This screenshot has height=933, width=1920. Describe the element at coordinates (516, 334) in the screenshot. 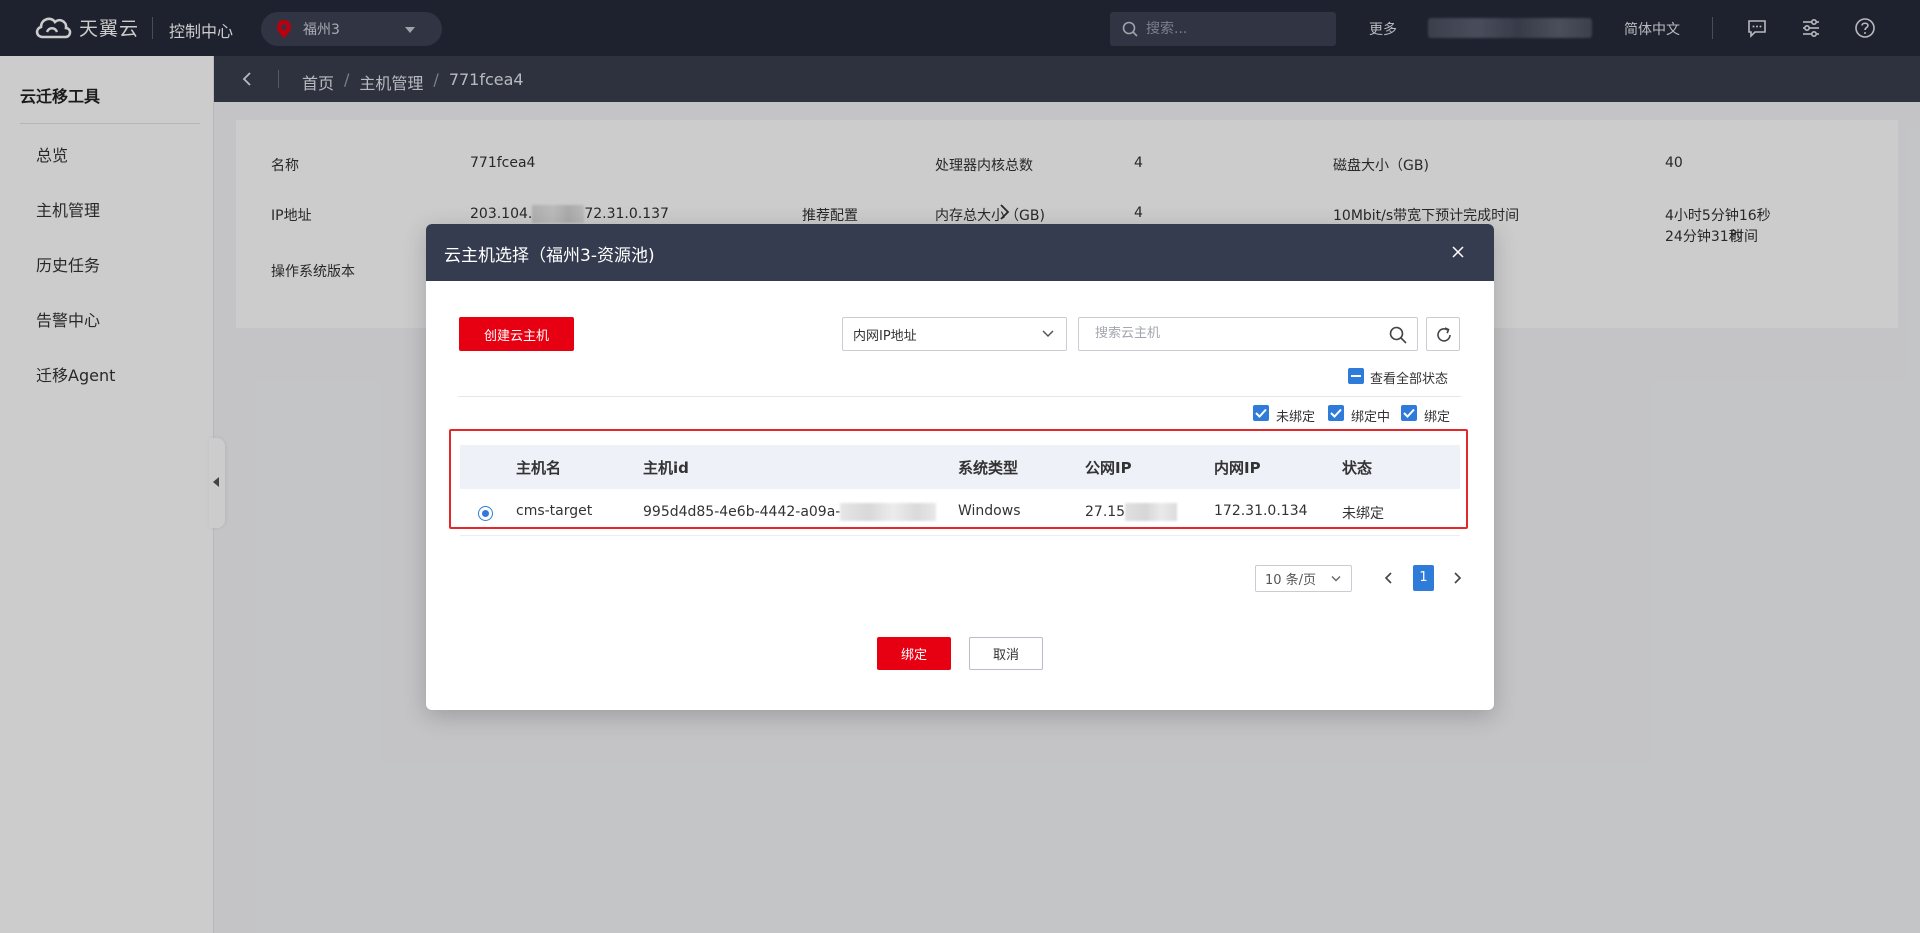

I see `create-cloud-host-button: 创建云主机` at that location.